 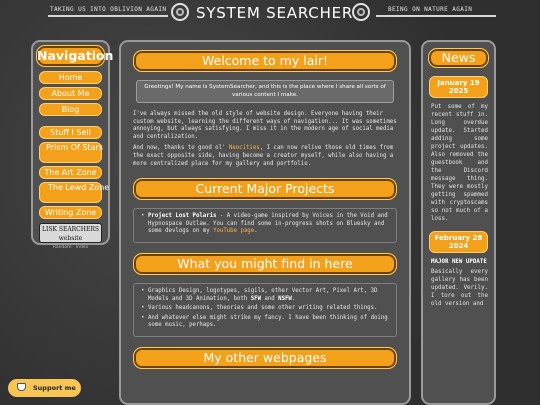 What do you see at coordinates (256, 298) in the screenshot?
I see `sfw-label: SFW` at bounding box center [256, 298].